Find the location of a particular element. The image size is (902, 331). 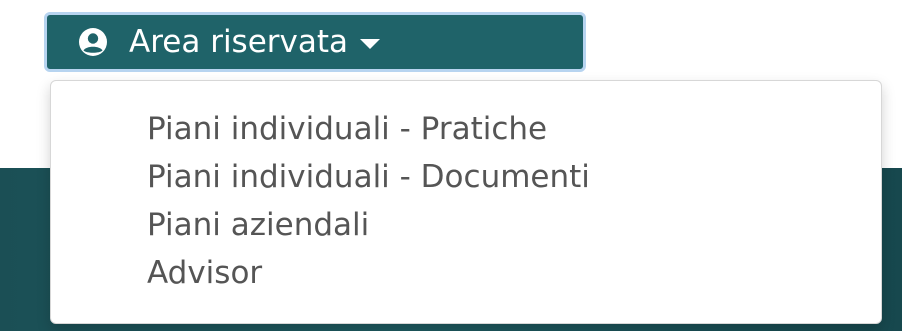

menu-item-advisor: Advisor is located at coordinates (466, 273).